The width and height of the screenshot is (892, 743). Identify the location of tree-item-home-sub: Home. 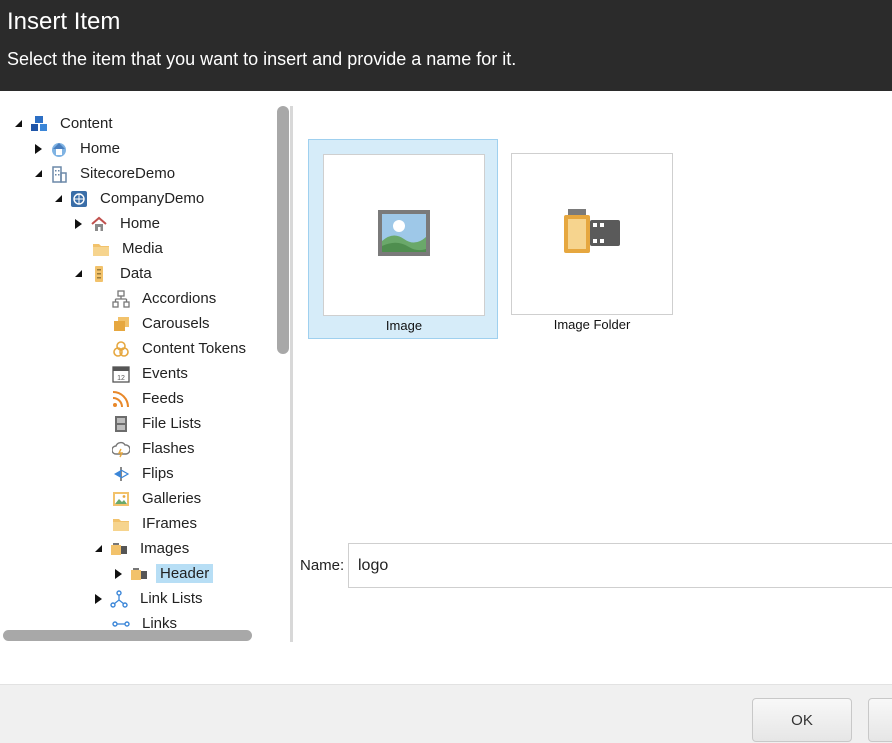
(118, 223).